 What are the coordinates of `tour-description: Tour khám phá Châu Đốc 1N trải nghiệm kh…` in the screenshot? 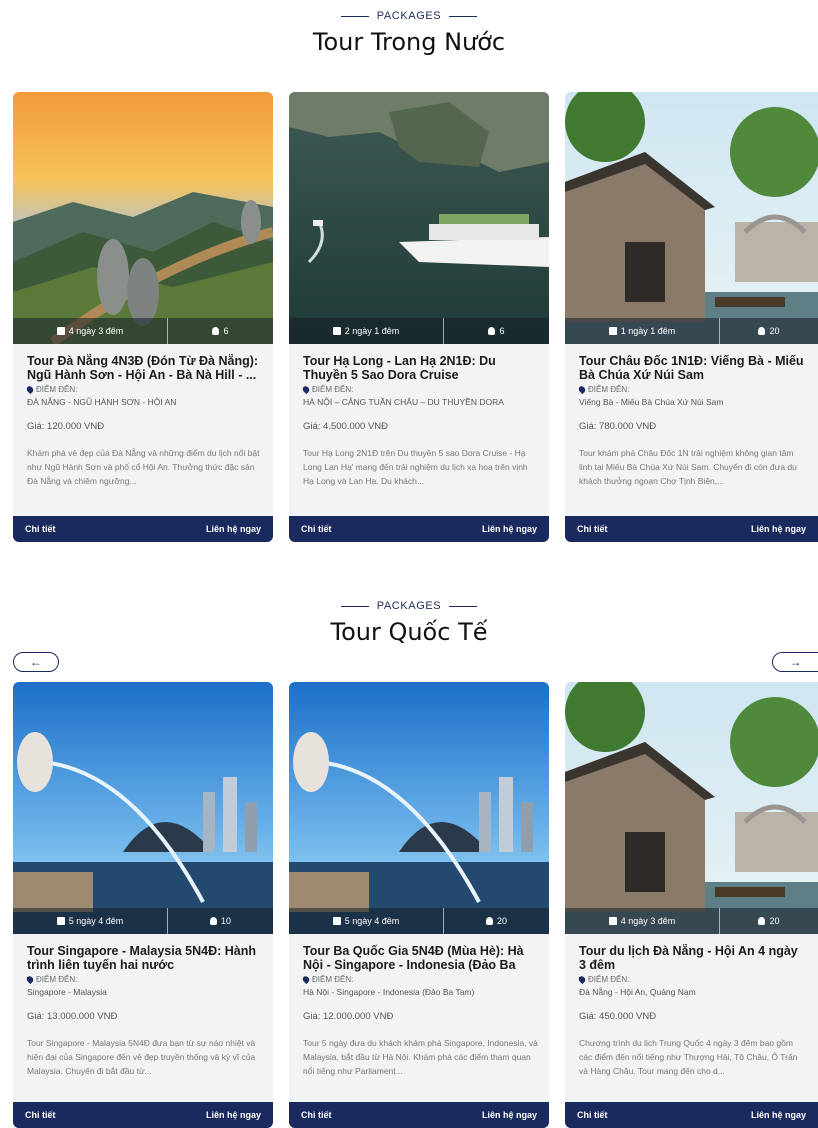 It's located at (688, 467).